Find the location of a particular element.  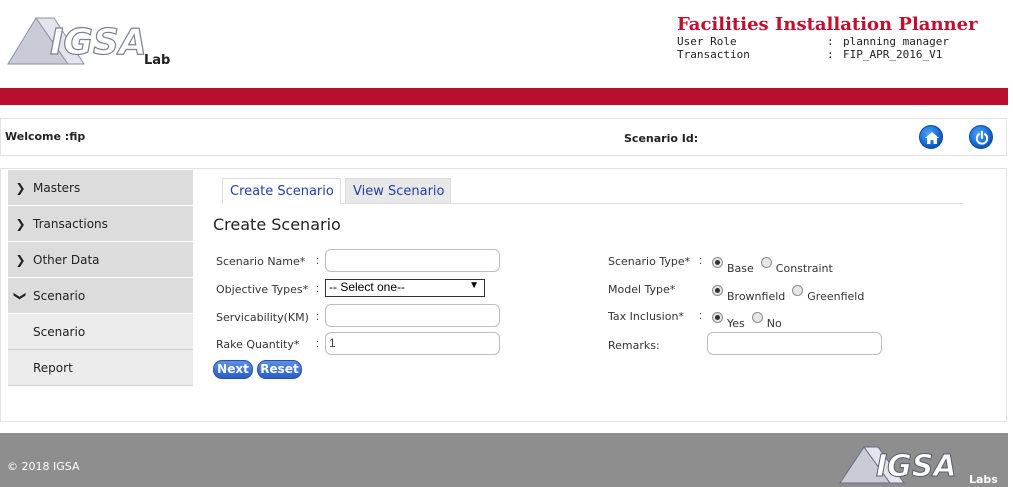

dropdown-arrow-icon: ▼ is located at coordinates (474, 285).